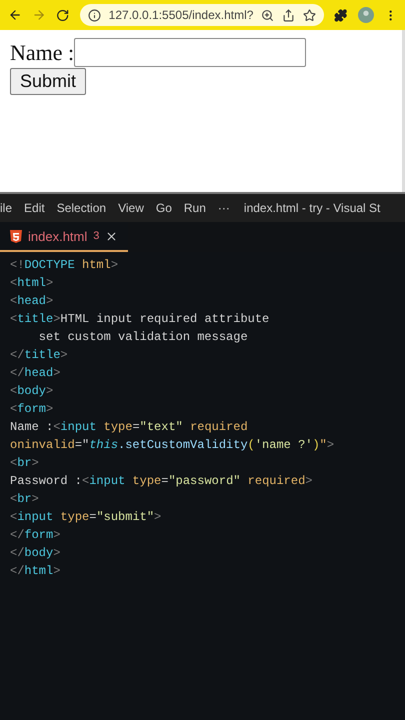 The image size is (405, 720). What do you see at coordinates (129, 427) in the screenshot?
I see `code-line: Name :<input type="text" required` at bounding box center [129, 427].